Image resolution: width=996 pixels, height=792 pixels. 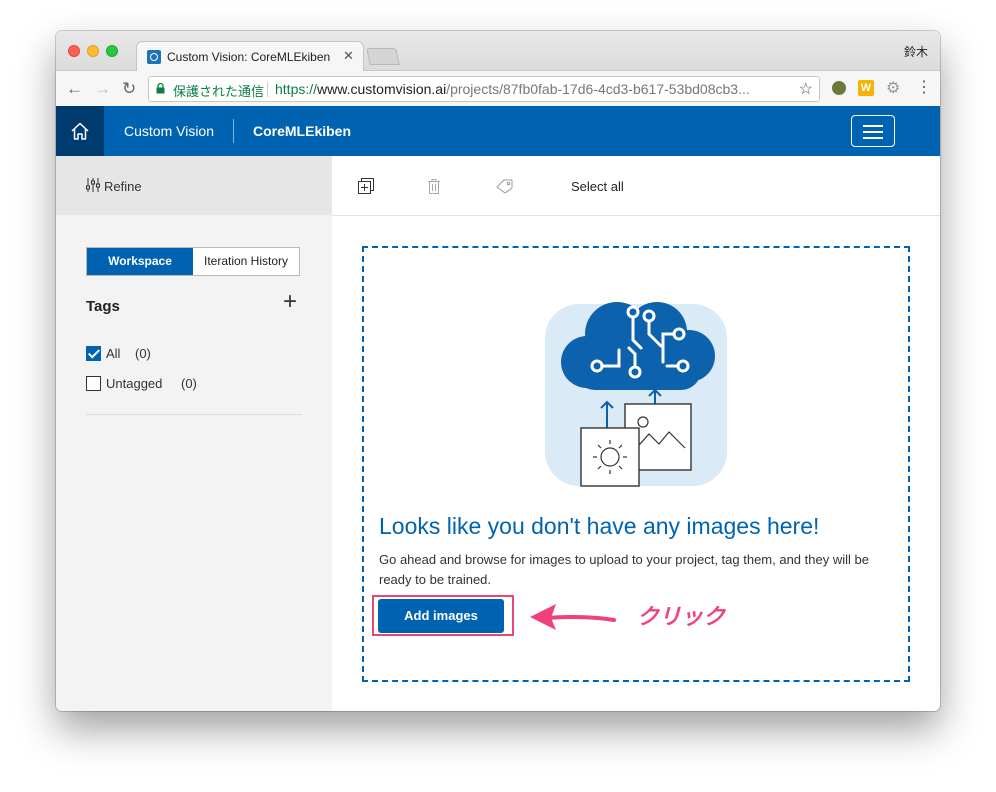 What do you see at coordinates (194, 414) in the screenshot?
I see `sidebar-divider` at bounding box center [194, 414].